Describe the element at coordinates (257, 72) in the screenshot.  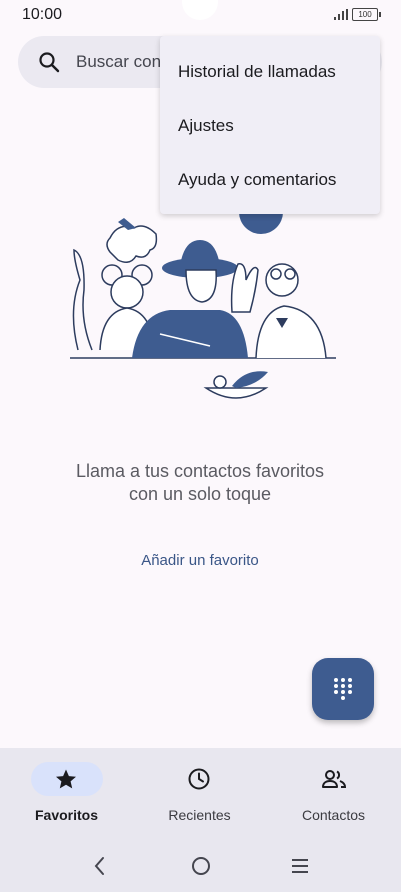
I see `menu-item-call-history: Historial de llamadas` at that location.